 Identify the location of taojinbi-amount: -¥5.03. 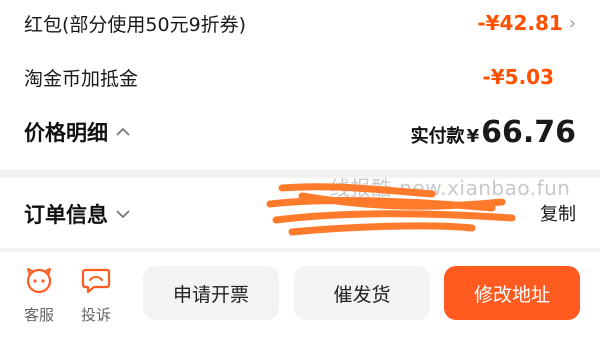
(518, 77).